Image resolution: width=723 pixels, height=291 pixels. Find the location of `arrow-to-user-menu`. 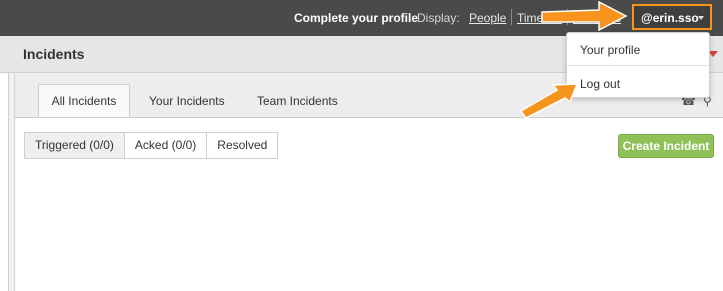

arrow-to-user-menu is located at coordinates (584, 16).